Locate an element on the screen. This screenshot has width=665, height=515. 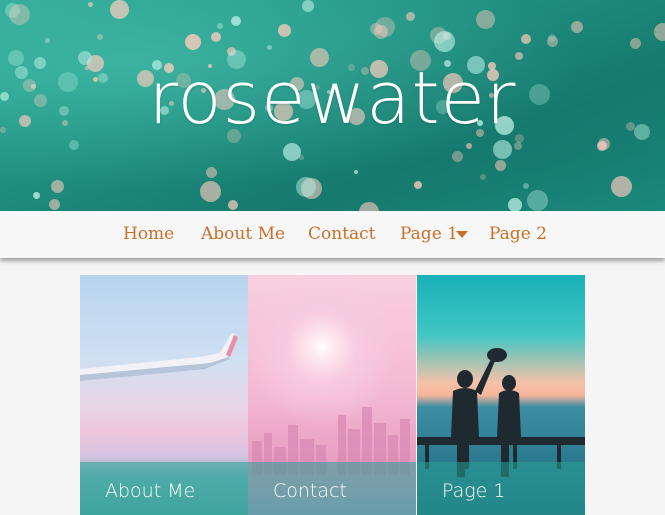
nav-home: Home is located at coordinates (148, 234).